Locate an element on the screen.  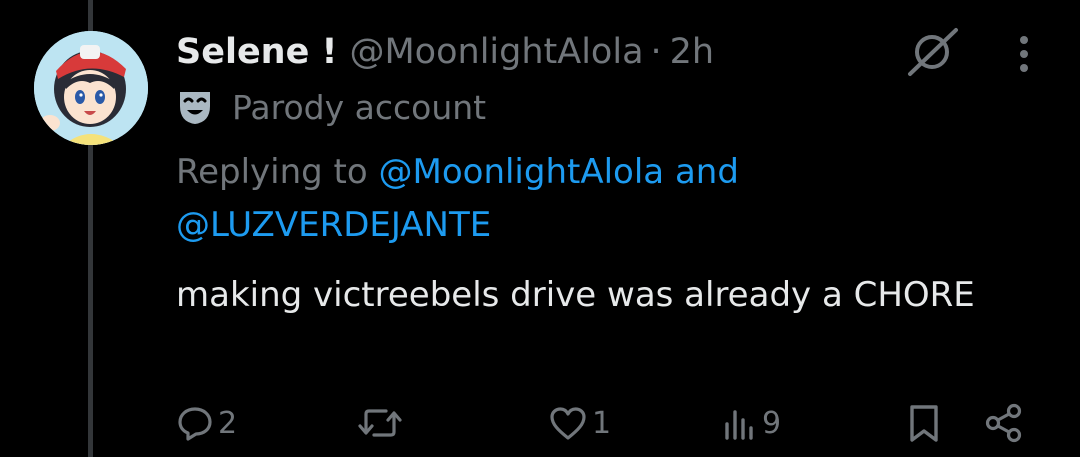
views-button: 9 is located at coordinates (751, 423).